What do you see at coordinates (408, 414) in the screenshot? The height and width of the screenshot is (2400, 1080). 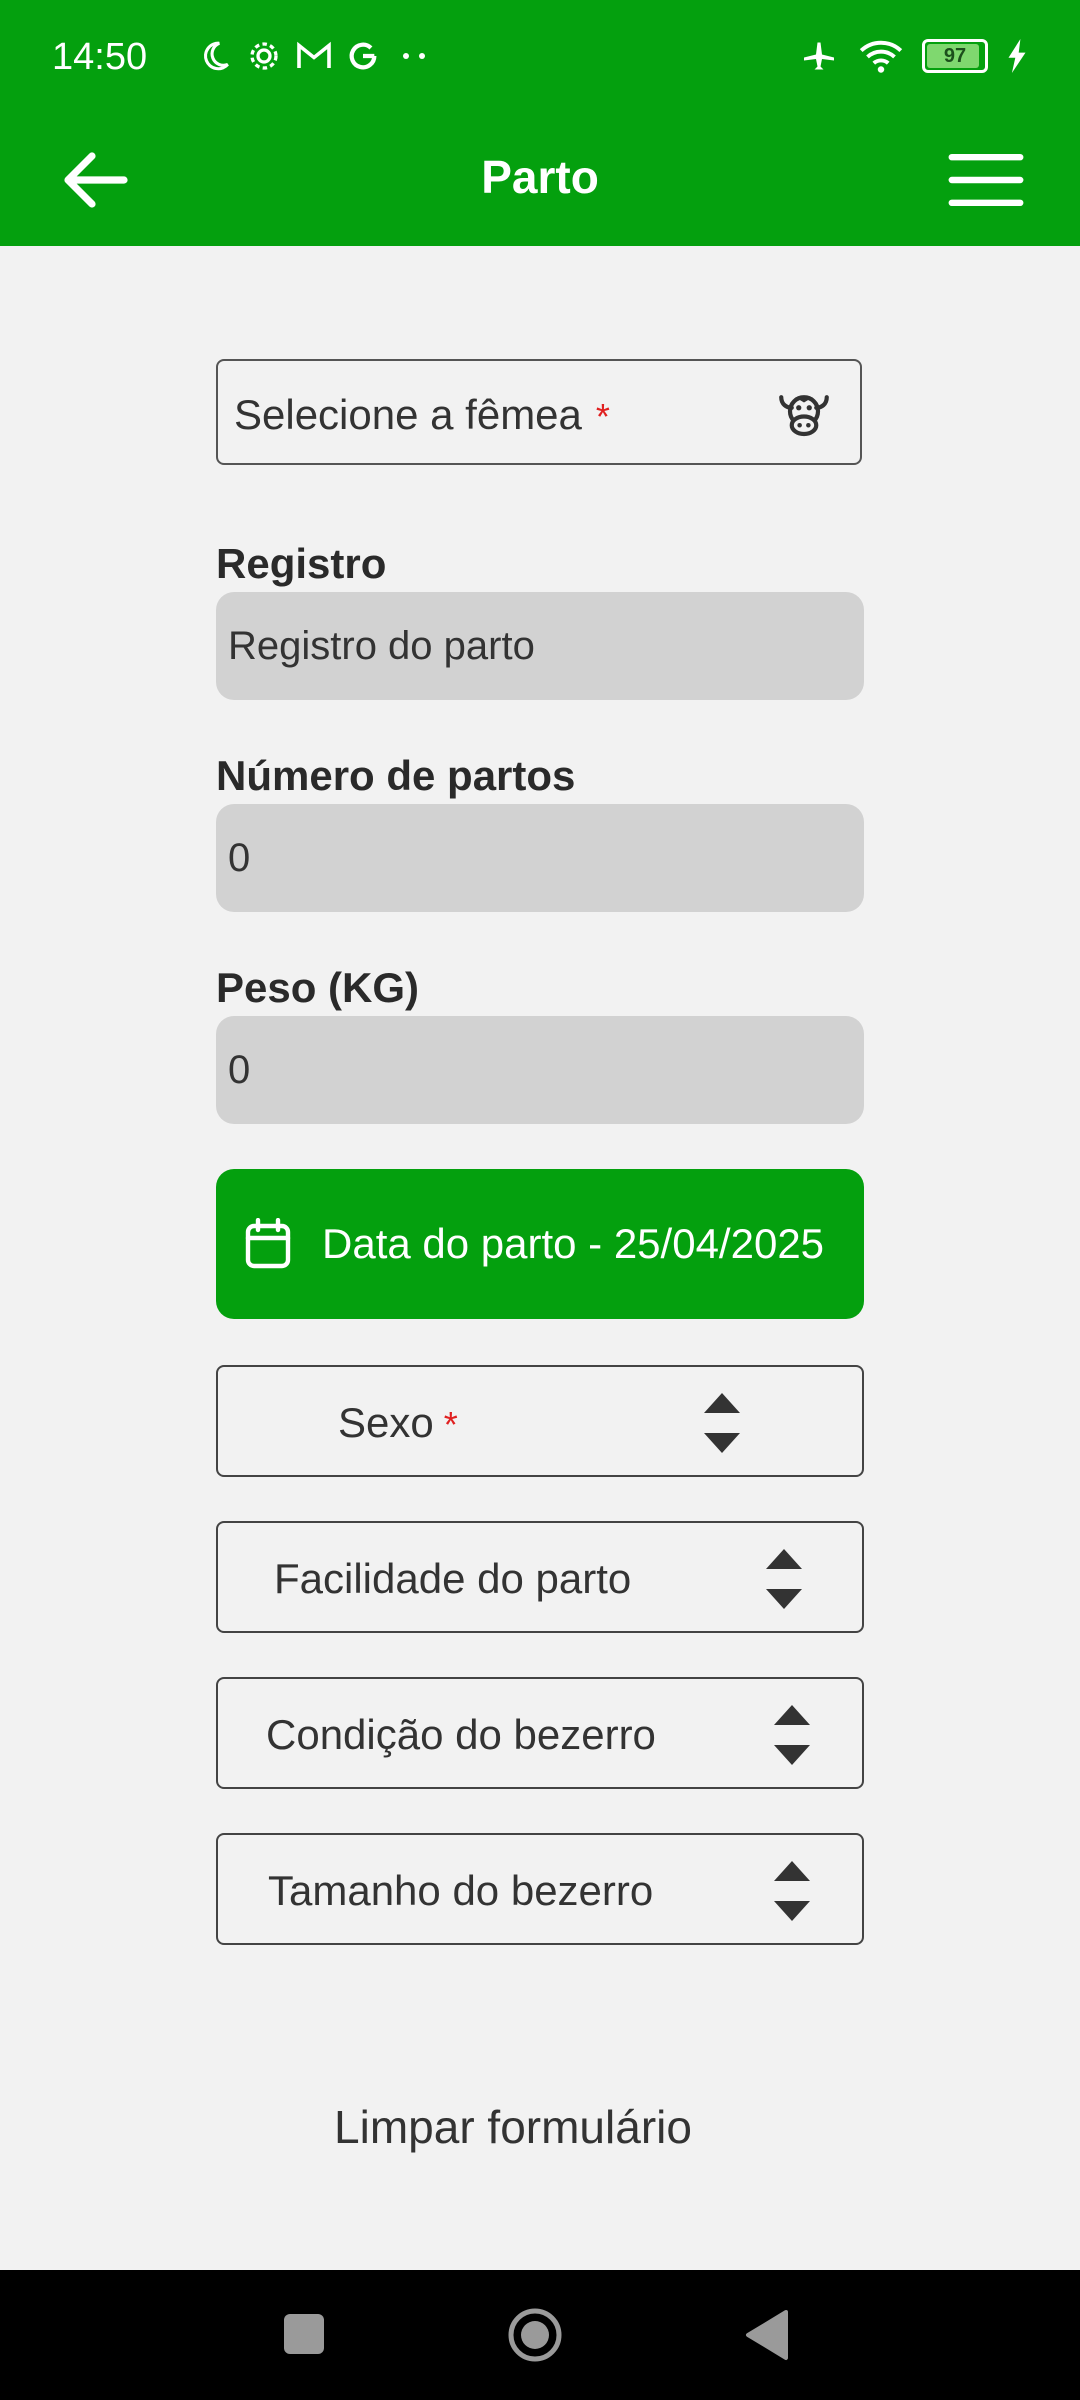 I see `female-selector-placeholder: Selecione a fêmea` at bounding box center [408, 414].